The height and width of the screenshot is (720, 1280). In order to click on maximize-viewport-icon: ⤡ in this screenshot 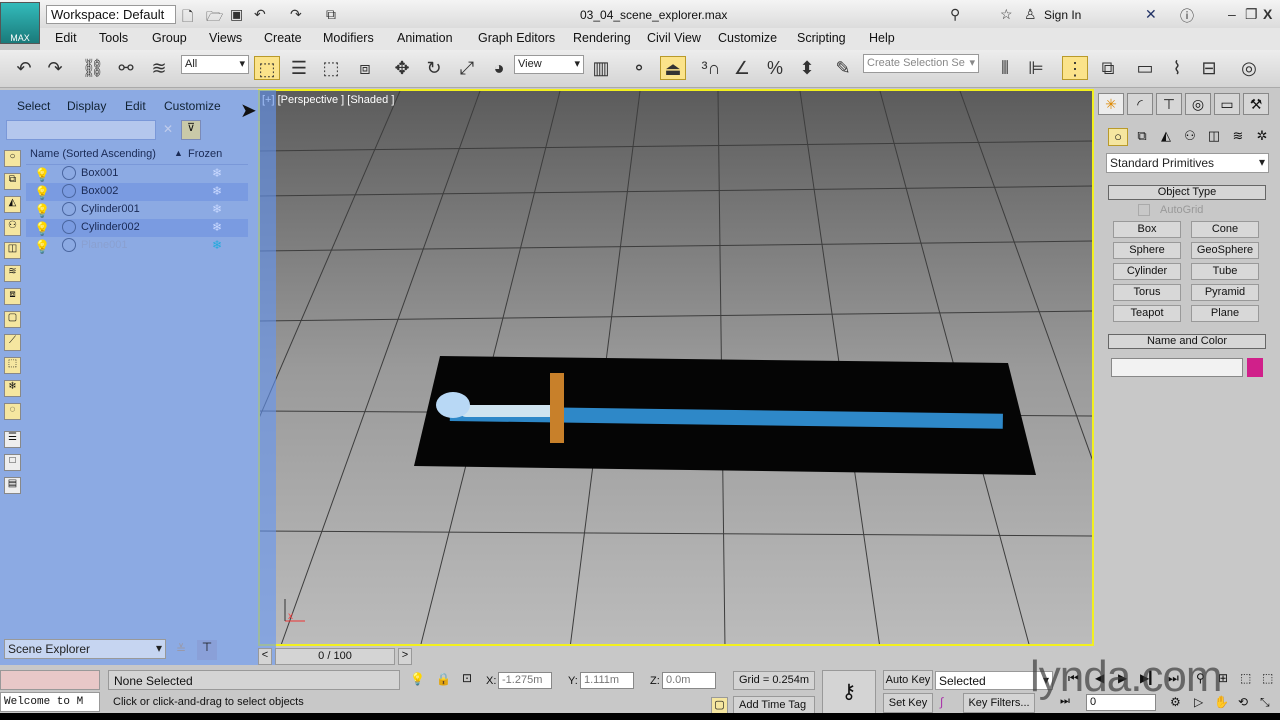, I will do `click(1265, 702)`.